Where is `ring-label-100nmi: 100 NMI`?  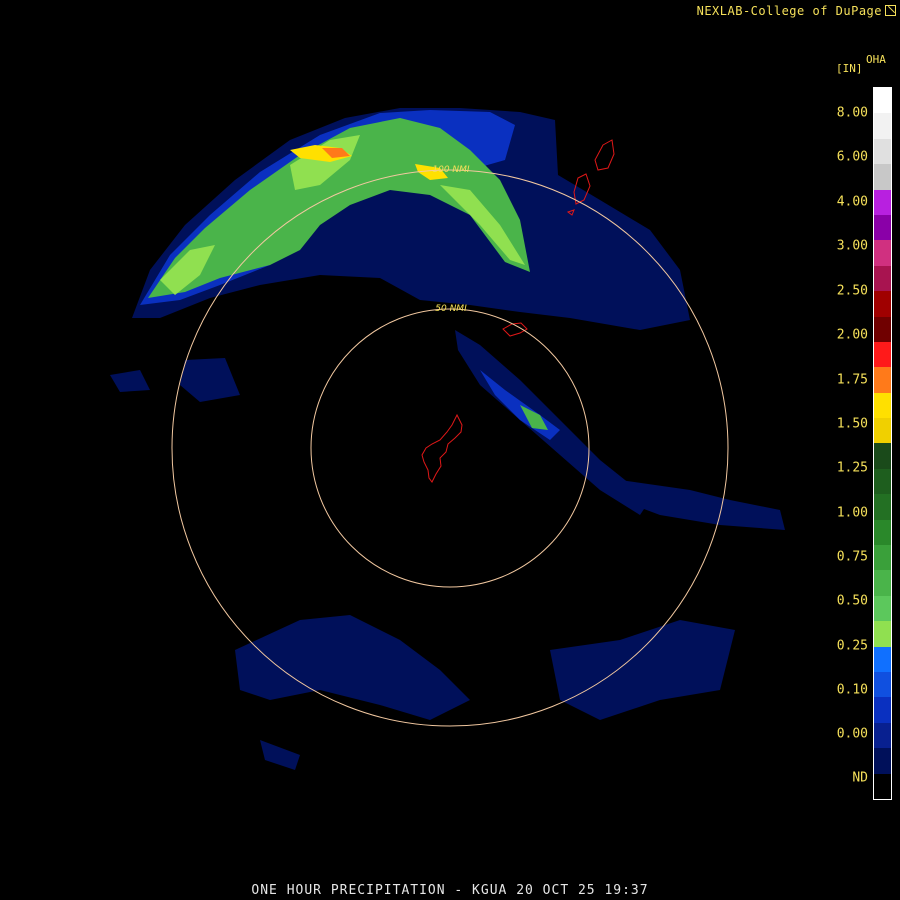
ring-label-100nmi: 100 NMI is located at coordinates (451, 170).